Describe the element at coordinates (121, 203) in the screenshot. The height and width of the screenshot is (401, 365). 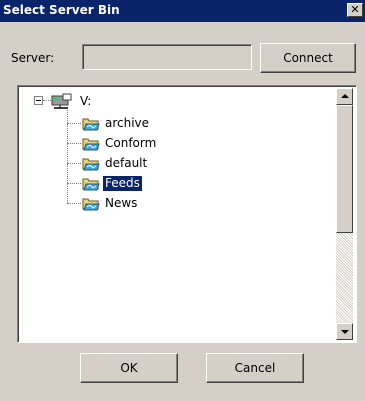
I see `tree-item-label: News` at that location.